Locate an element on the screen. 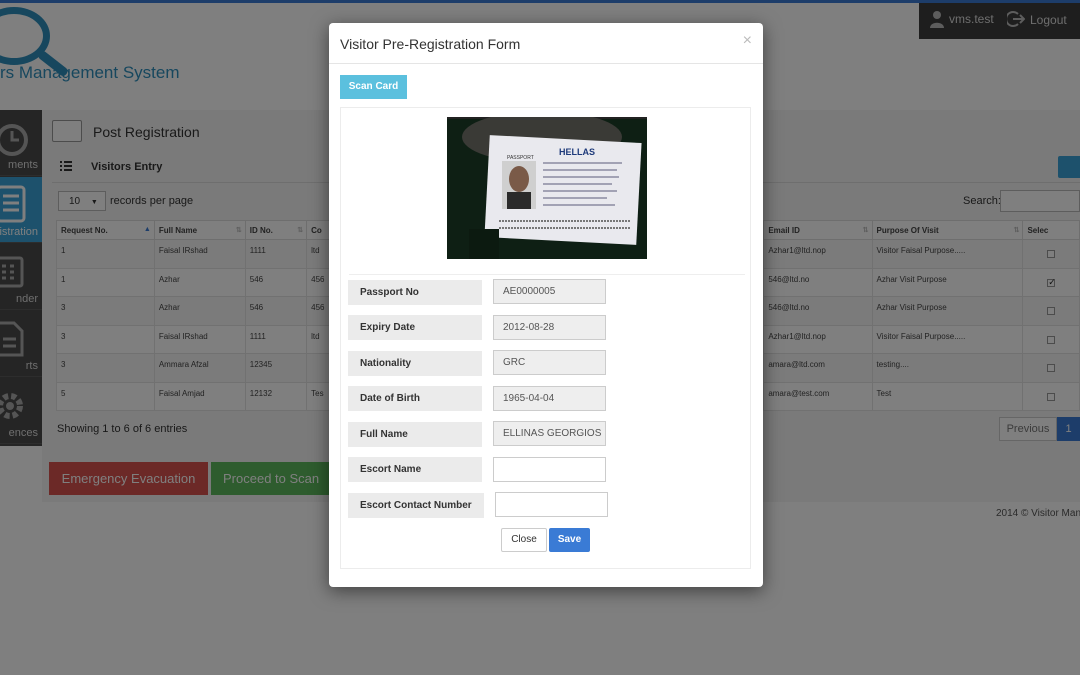 The width and height of the screenshot is (1080, 675). scanned-passport-image: HELLAS PASSPORT is located at coordinates (547, 188).